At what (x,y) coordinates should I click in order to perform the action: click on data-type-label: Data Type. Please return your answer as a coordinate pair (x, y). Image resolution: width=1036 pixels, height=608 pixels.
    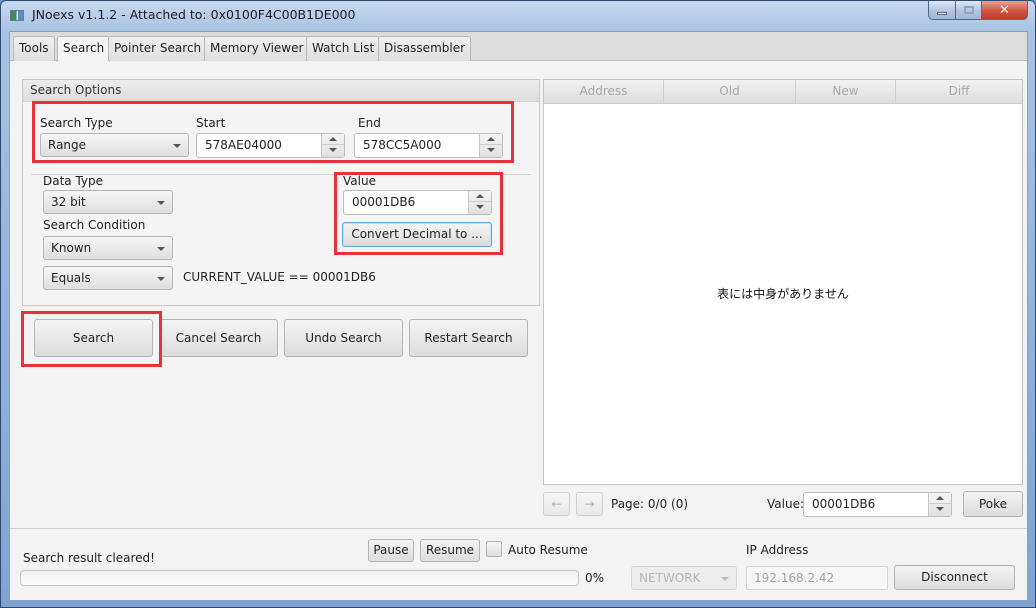
    Looking at the image, I should click on (73, 181).